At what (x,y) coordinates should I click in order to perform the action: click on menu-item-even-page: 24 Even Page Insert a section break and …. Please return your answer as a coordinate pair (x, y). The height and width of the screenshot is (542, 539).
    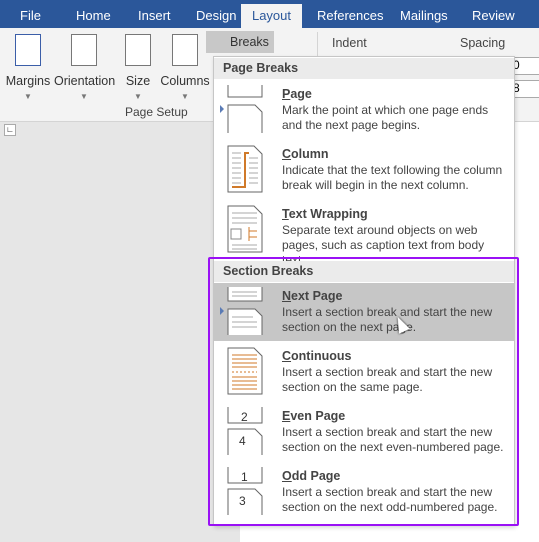
    Looking at the image, I should click on (364, 432).